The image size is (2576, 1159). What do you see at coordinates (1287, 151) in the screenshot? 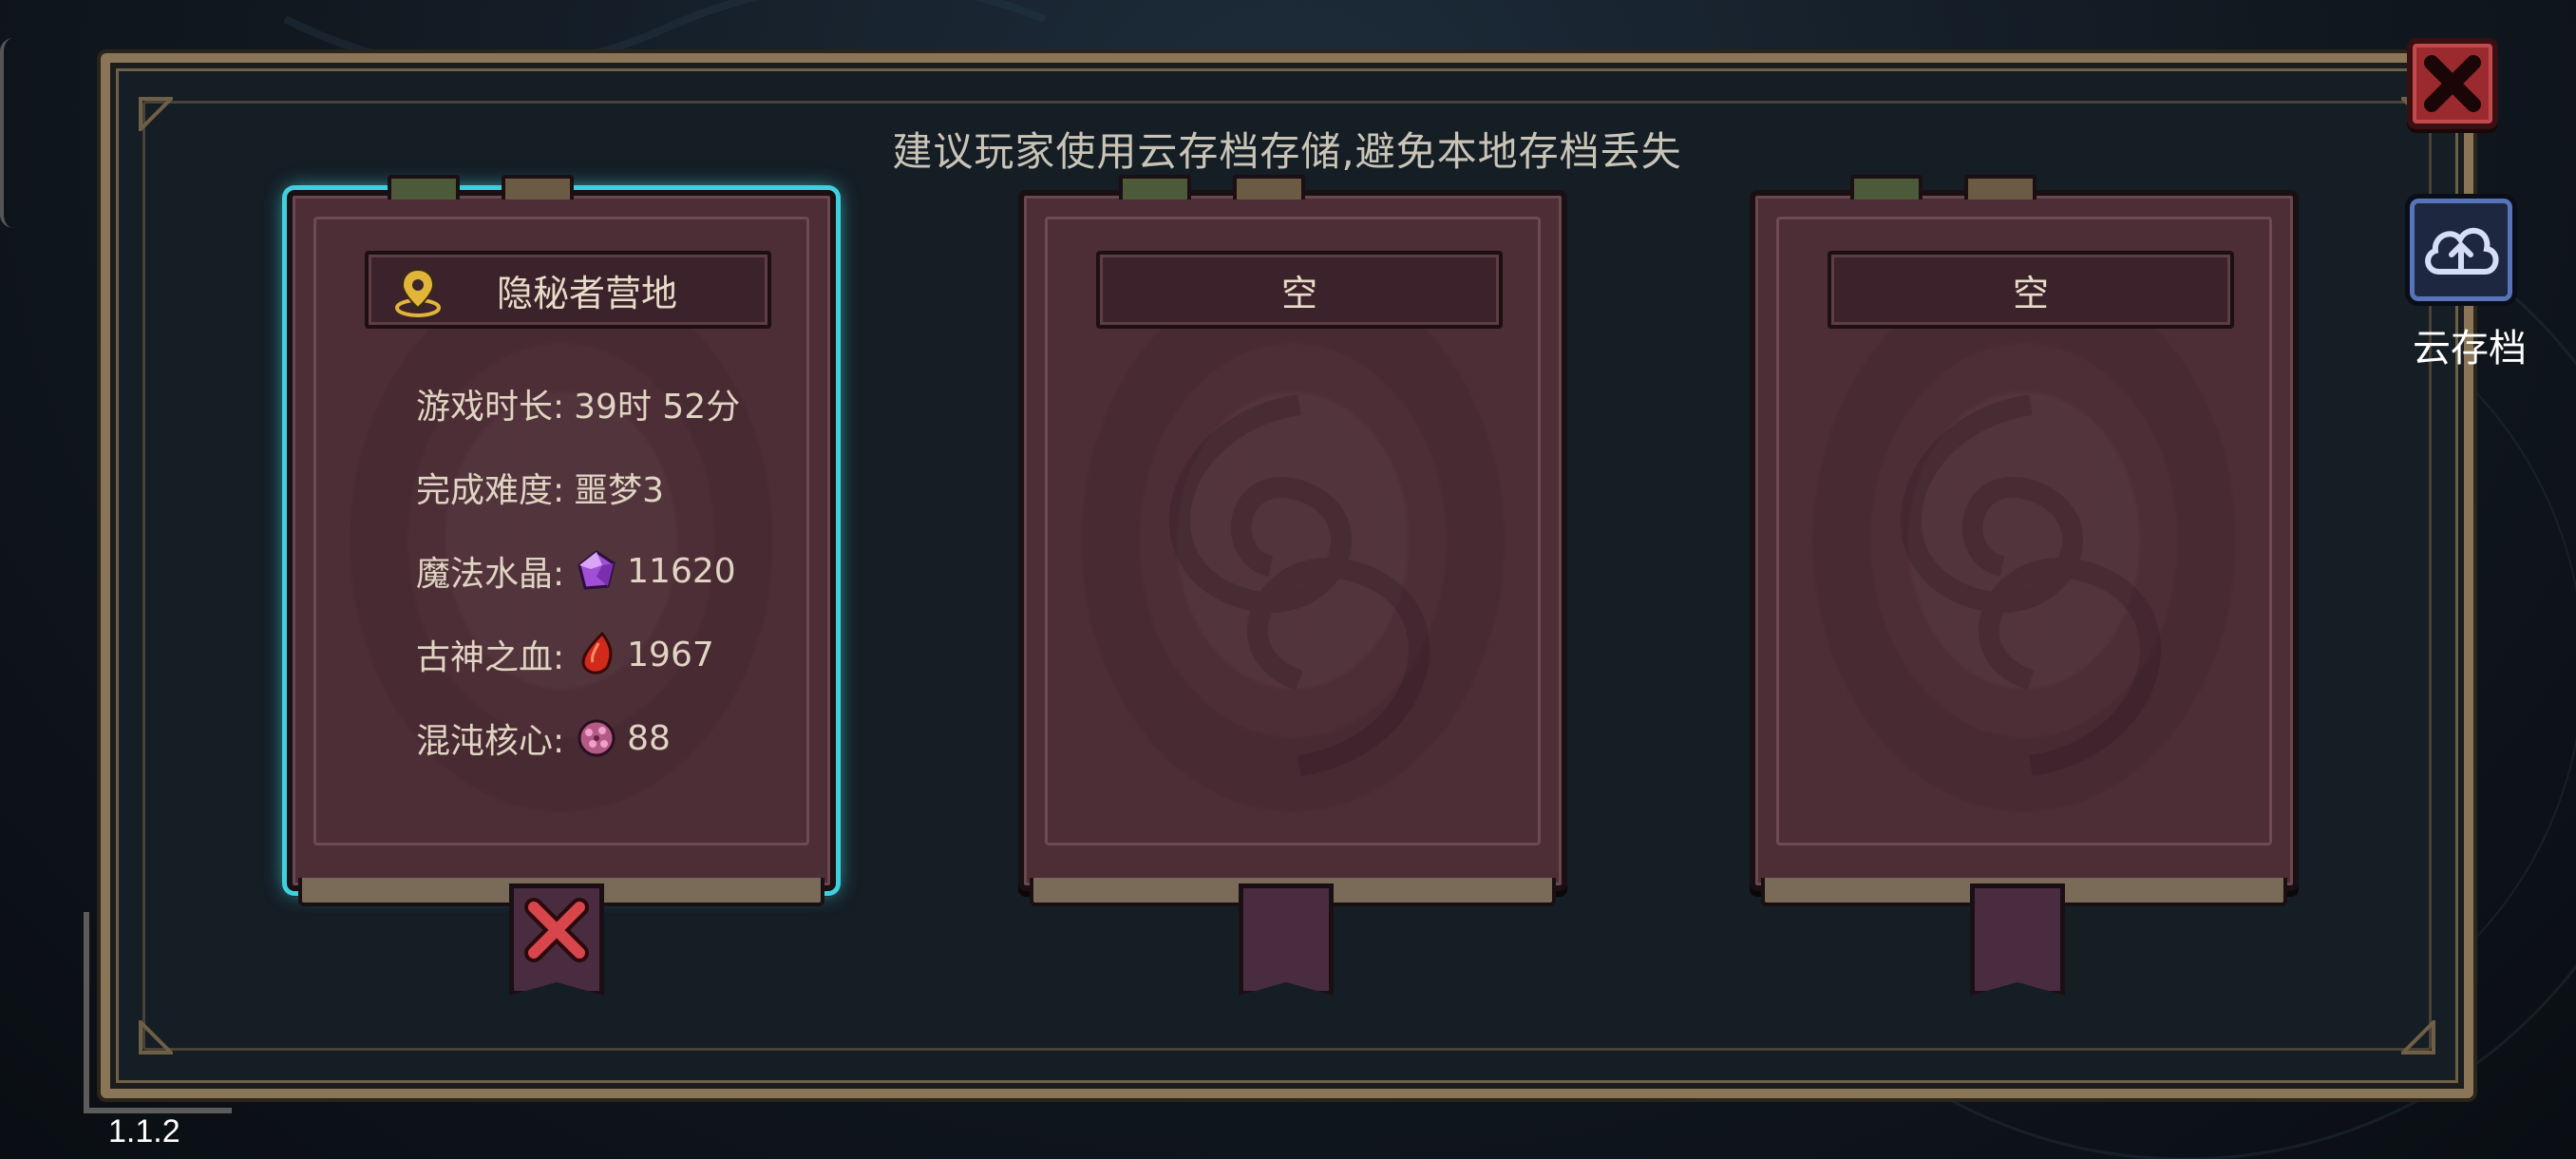
I see `cloud-save-hint: 建议玩家使用云存档存储,避免本地存档丢失` at bounding box center [1287, 151].